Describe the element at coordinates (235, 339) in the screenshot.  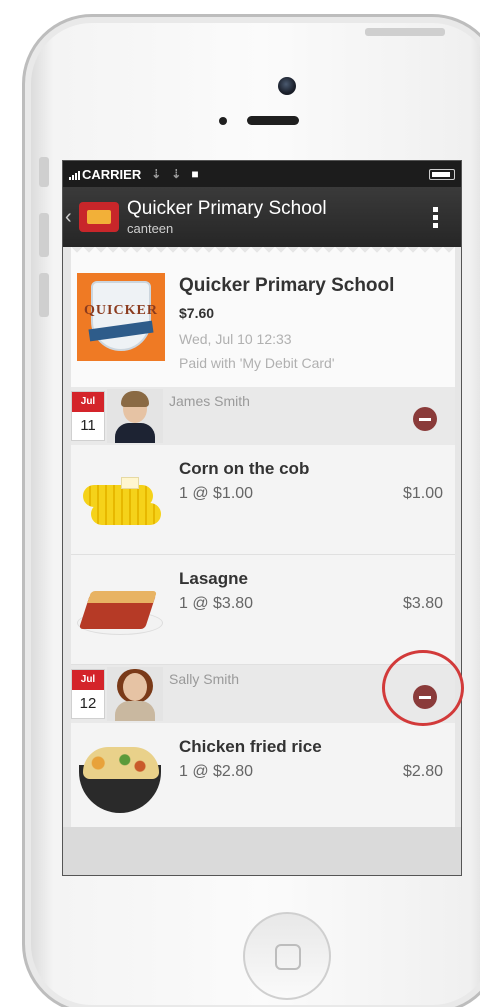
I see `order-datetime: Wed, Jul 10 12:33` at that location.